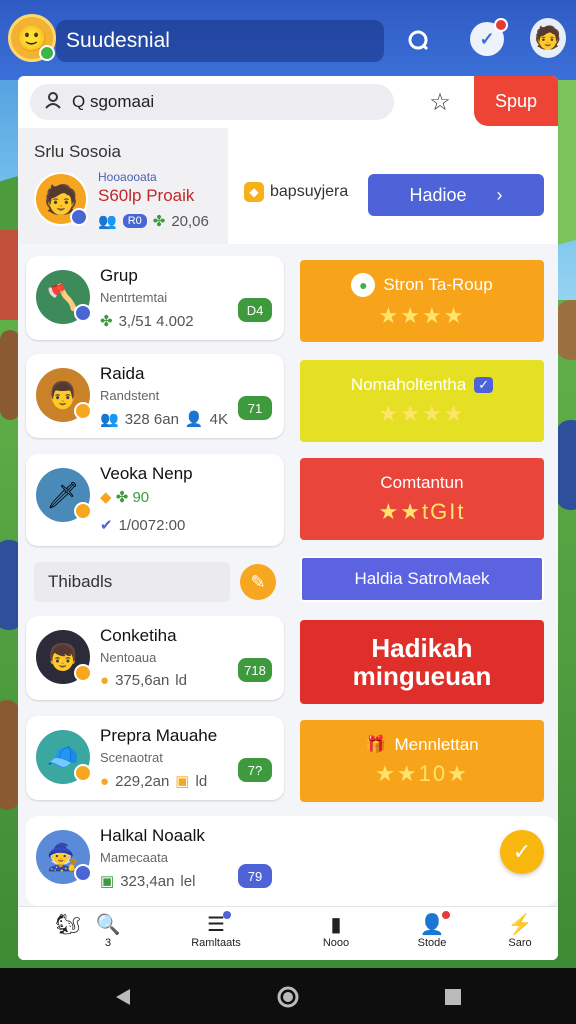  Describe the element at coordinates (131, 757) in the screenshot. I see `list-item-sub: Scenaotrat` at that location.